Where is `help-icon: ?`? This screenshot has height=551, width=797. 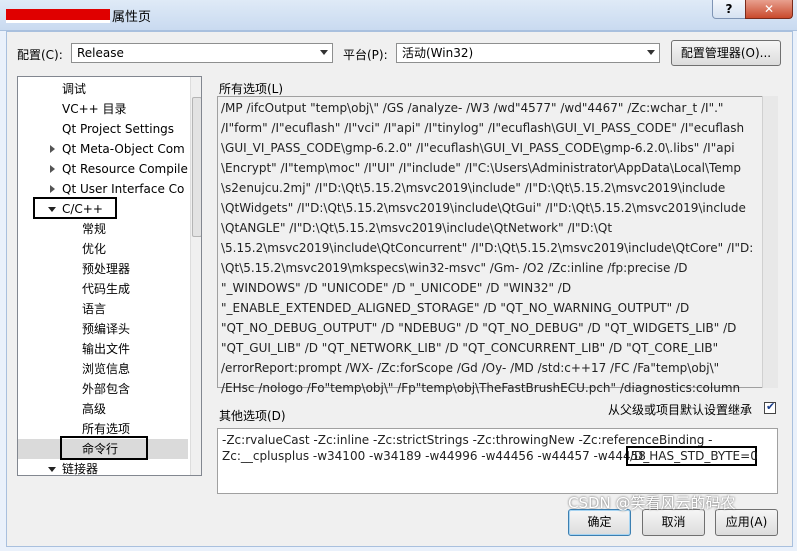
help-icon: ? is located at coordinates (729, 9).